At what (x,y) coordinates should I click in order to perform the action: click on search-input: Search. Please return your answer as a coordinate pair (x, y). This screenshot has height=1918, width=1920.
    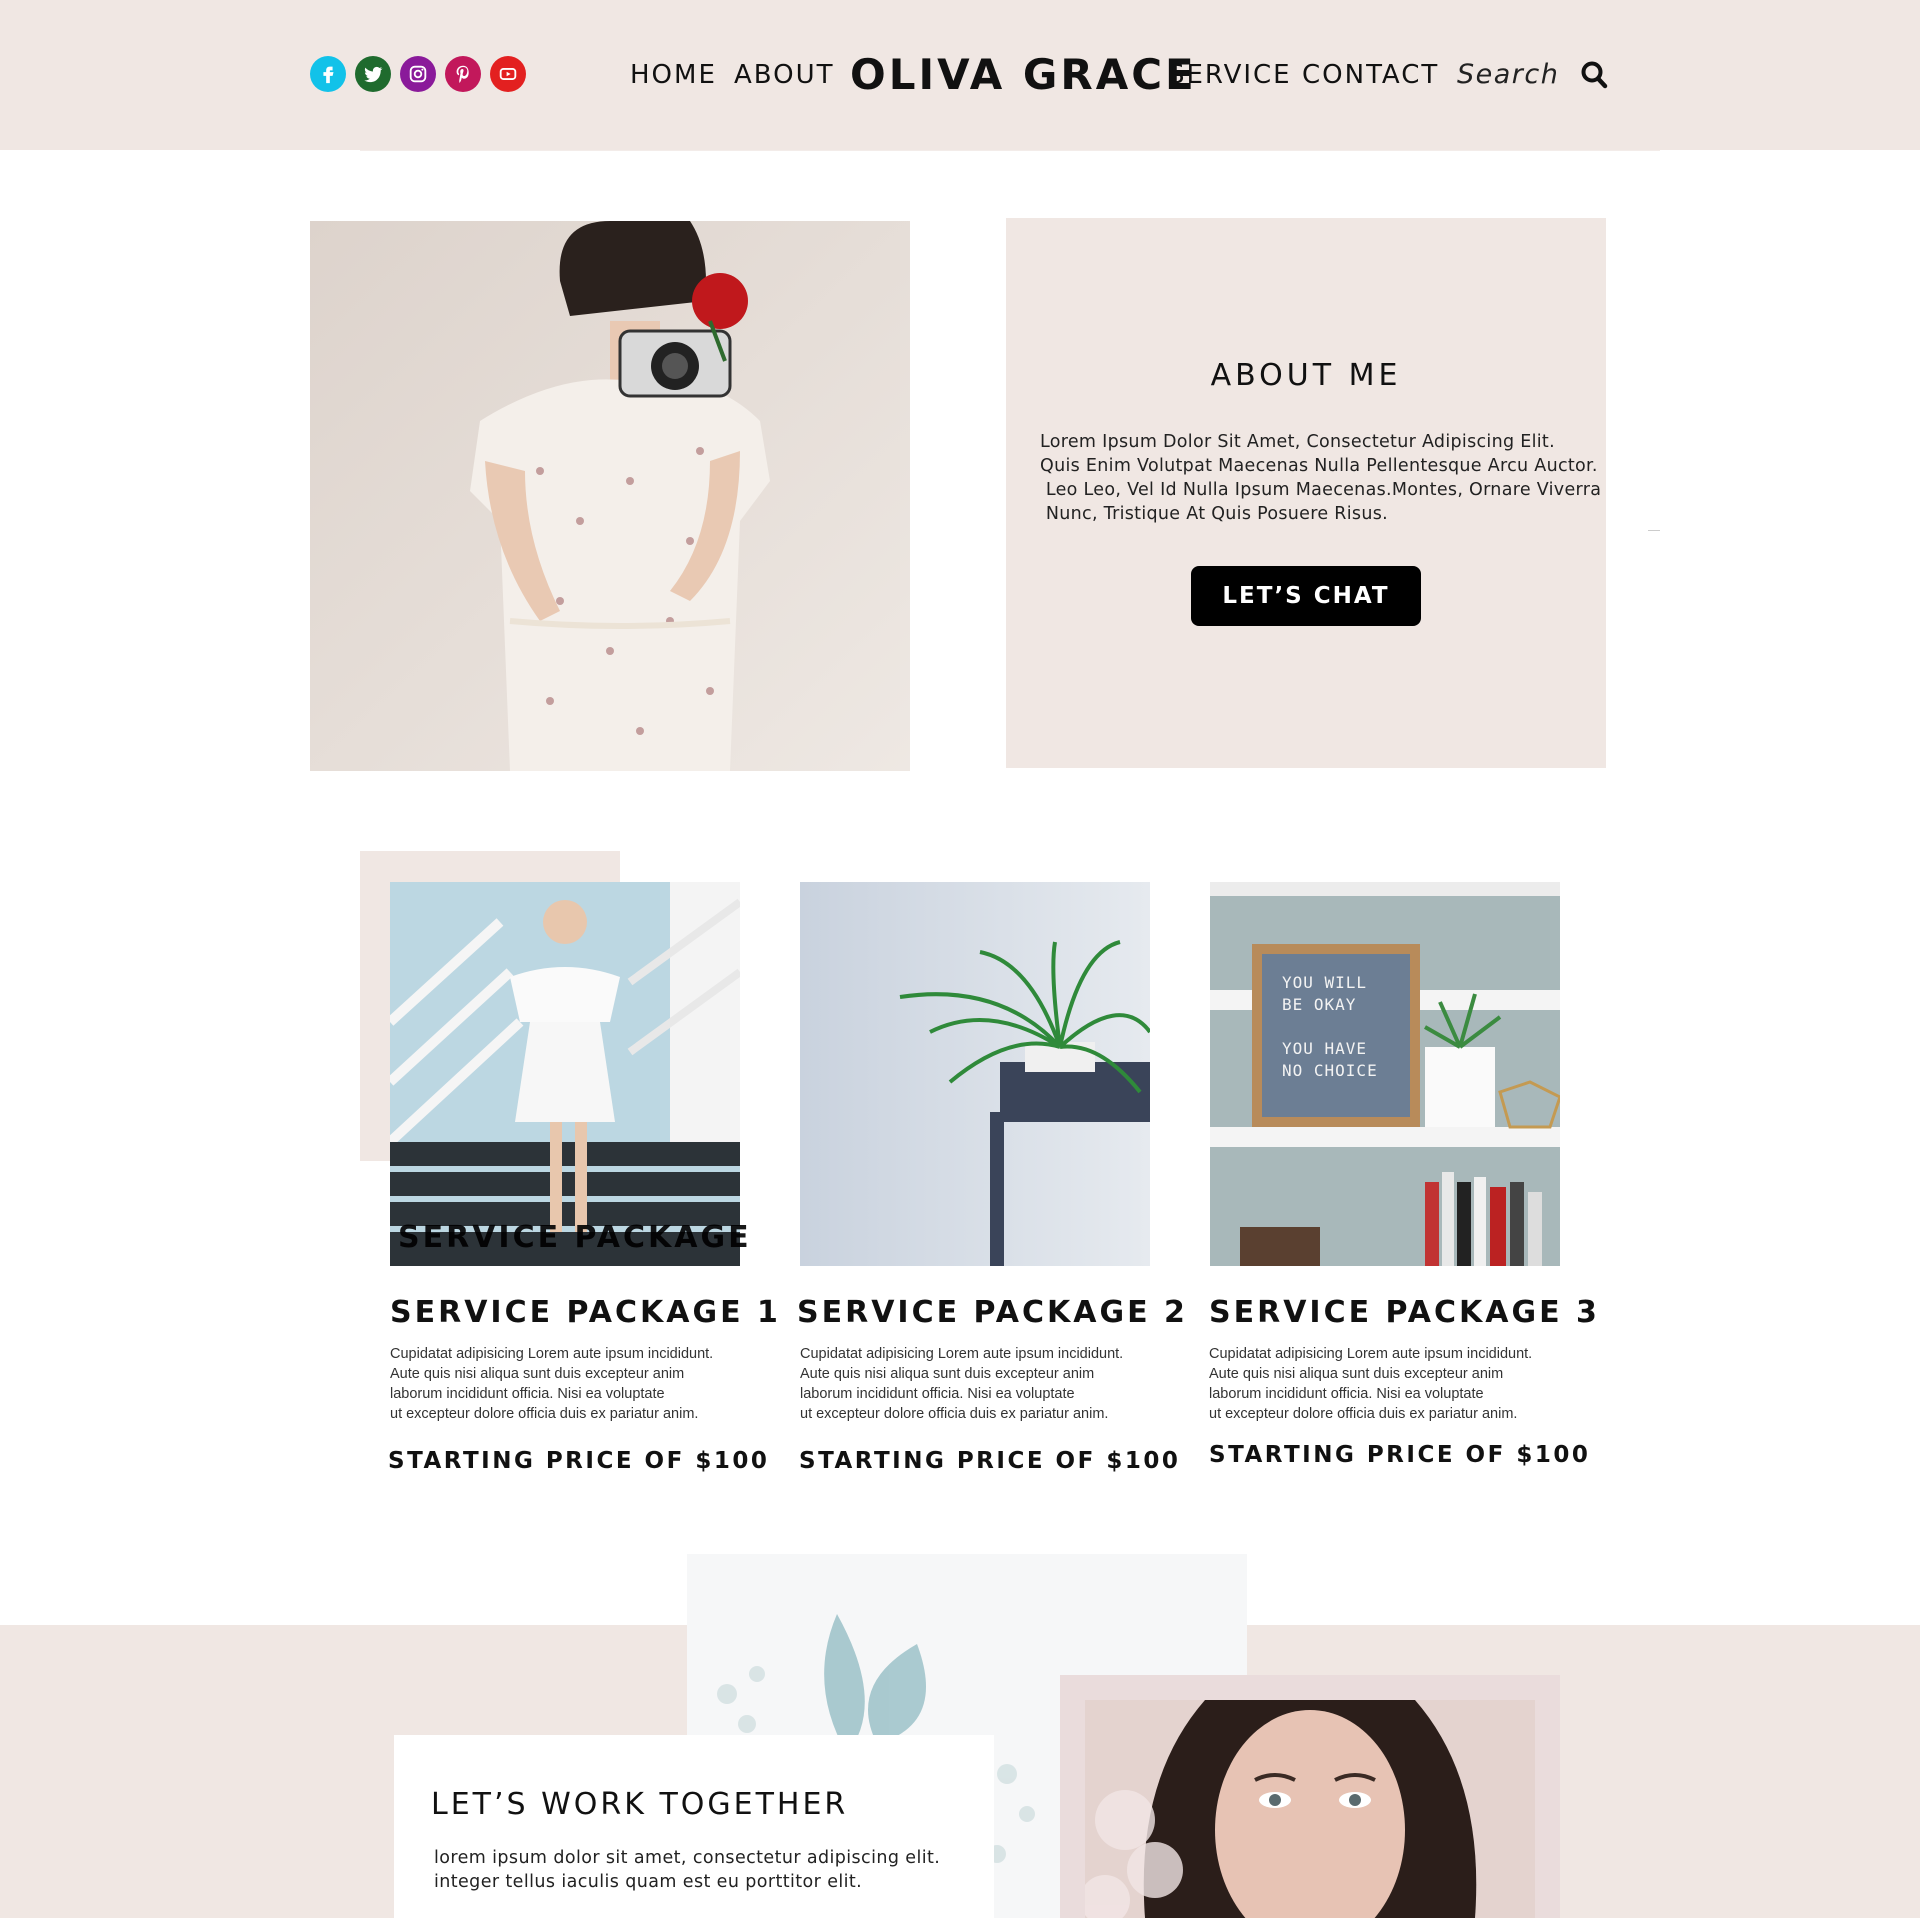
    Looking at the image, I should click on (1508, 75).